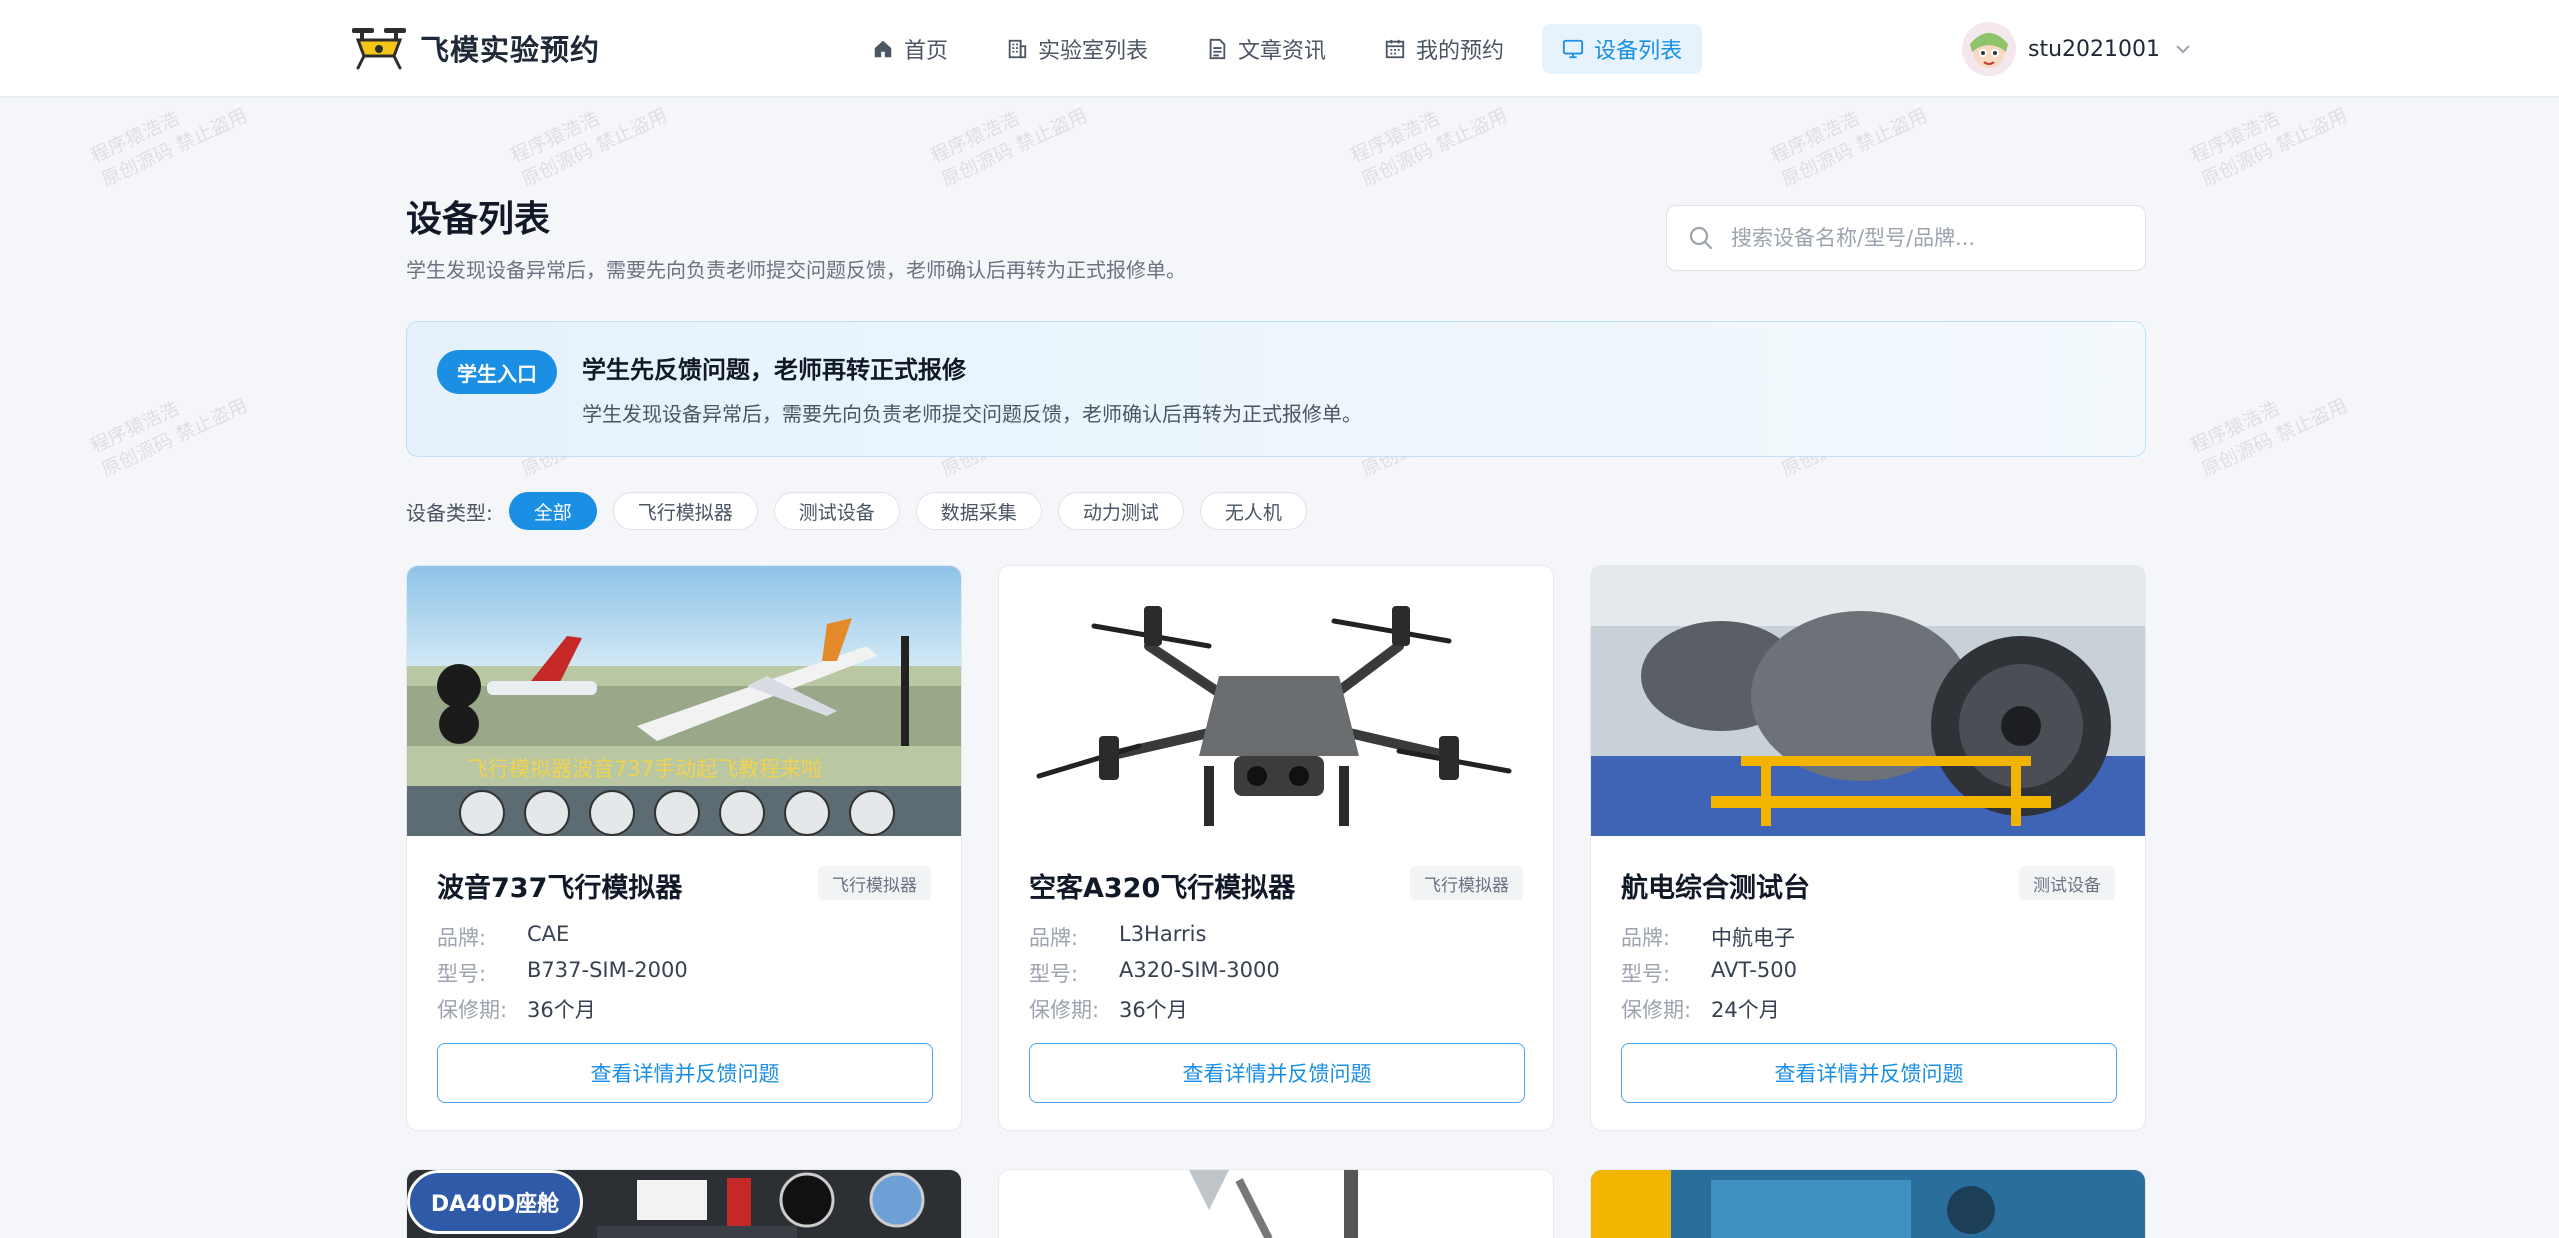 The image size is (2559, 1238). What do you see at coordinates (1745, 1010) in the screenshot?
I see `spec-value: 24个月` at bounding box center [1745, 1010].